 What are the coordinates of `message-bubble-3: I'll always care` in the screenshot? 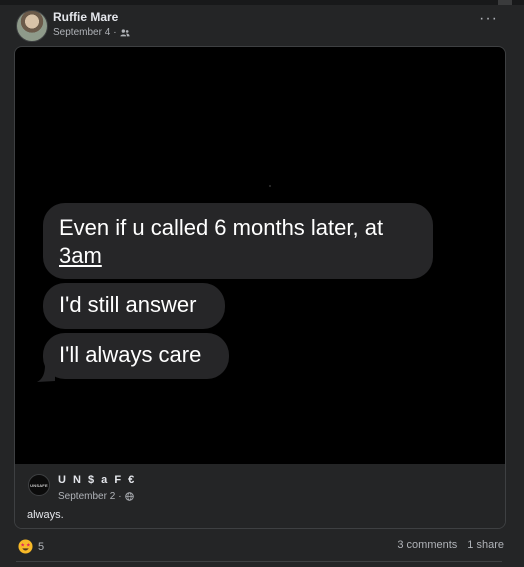 It's located at (136, 356).